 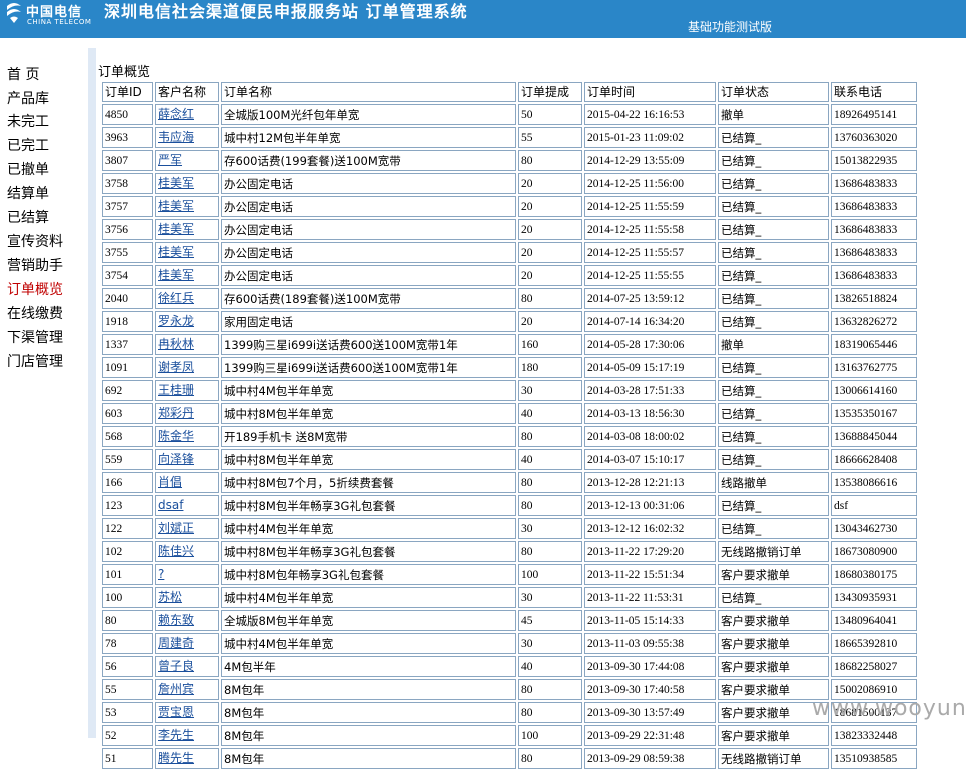 What do you see at coordinates (176, 459) in the screenshot?
I see `customer-name-link: 向泽锋` at bounding box center [176, 459].